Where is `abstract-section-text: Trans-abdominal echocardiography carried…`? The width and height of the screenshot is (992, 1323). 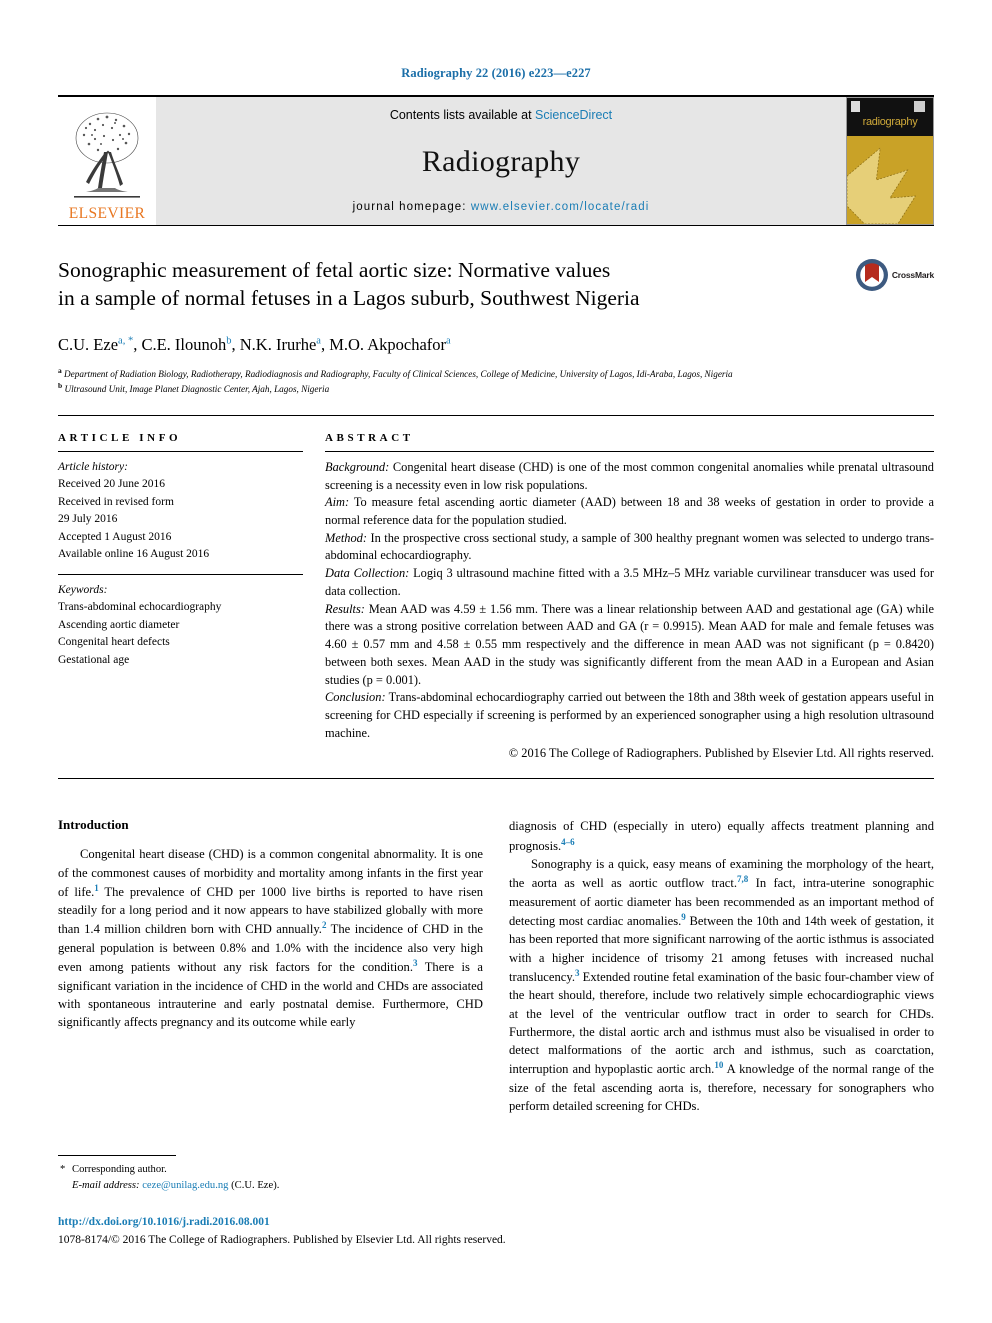
abstract-section-text: Trans-abdominal echocardiography carried… is located at coordinates (629, 715).